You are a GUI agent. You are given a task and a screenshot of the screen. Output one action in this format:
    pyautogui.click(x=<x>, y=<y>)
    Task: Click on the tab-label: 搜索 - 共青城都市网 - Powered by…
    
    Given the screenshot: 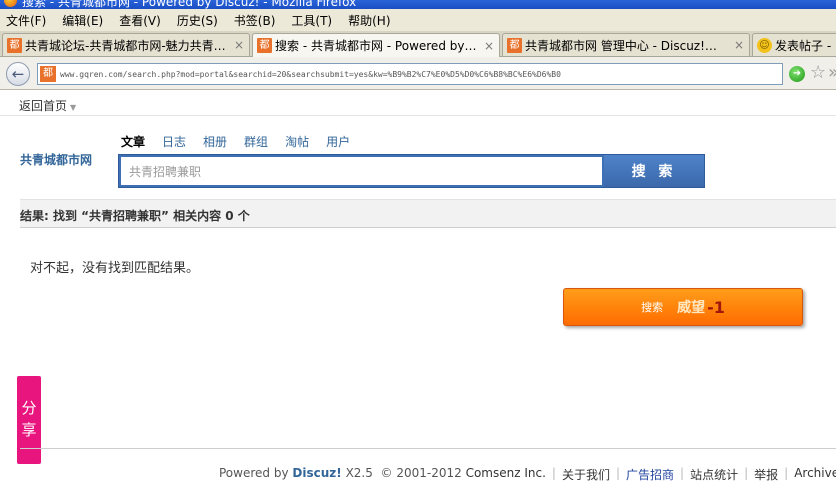 What is the action you would take?
    pyautogui.click(x=376, y=46)
    